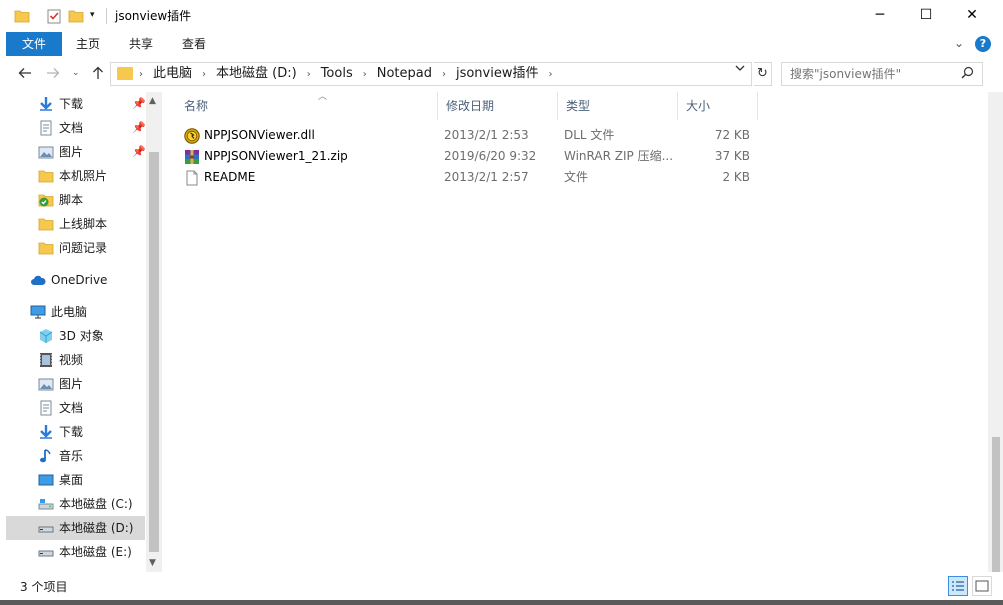 Image resolution: width=1003 pixels, height=605 pixels. What do you see at coordinates (76, 16) in the screenshot?
I see `quick-access-new-folder-icon` at bounding box center [76, 16].